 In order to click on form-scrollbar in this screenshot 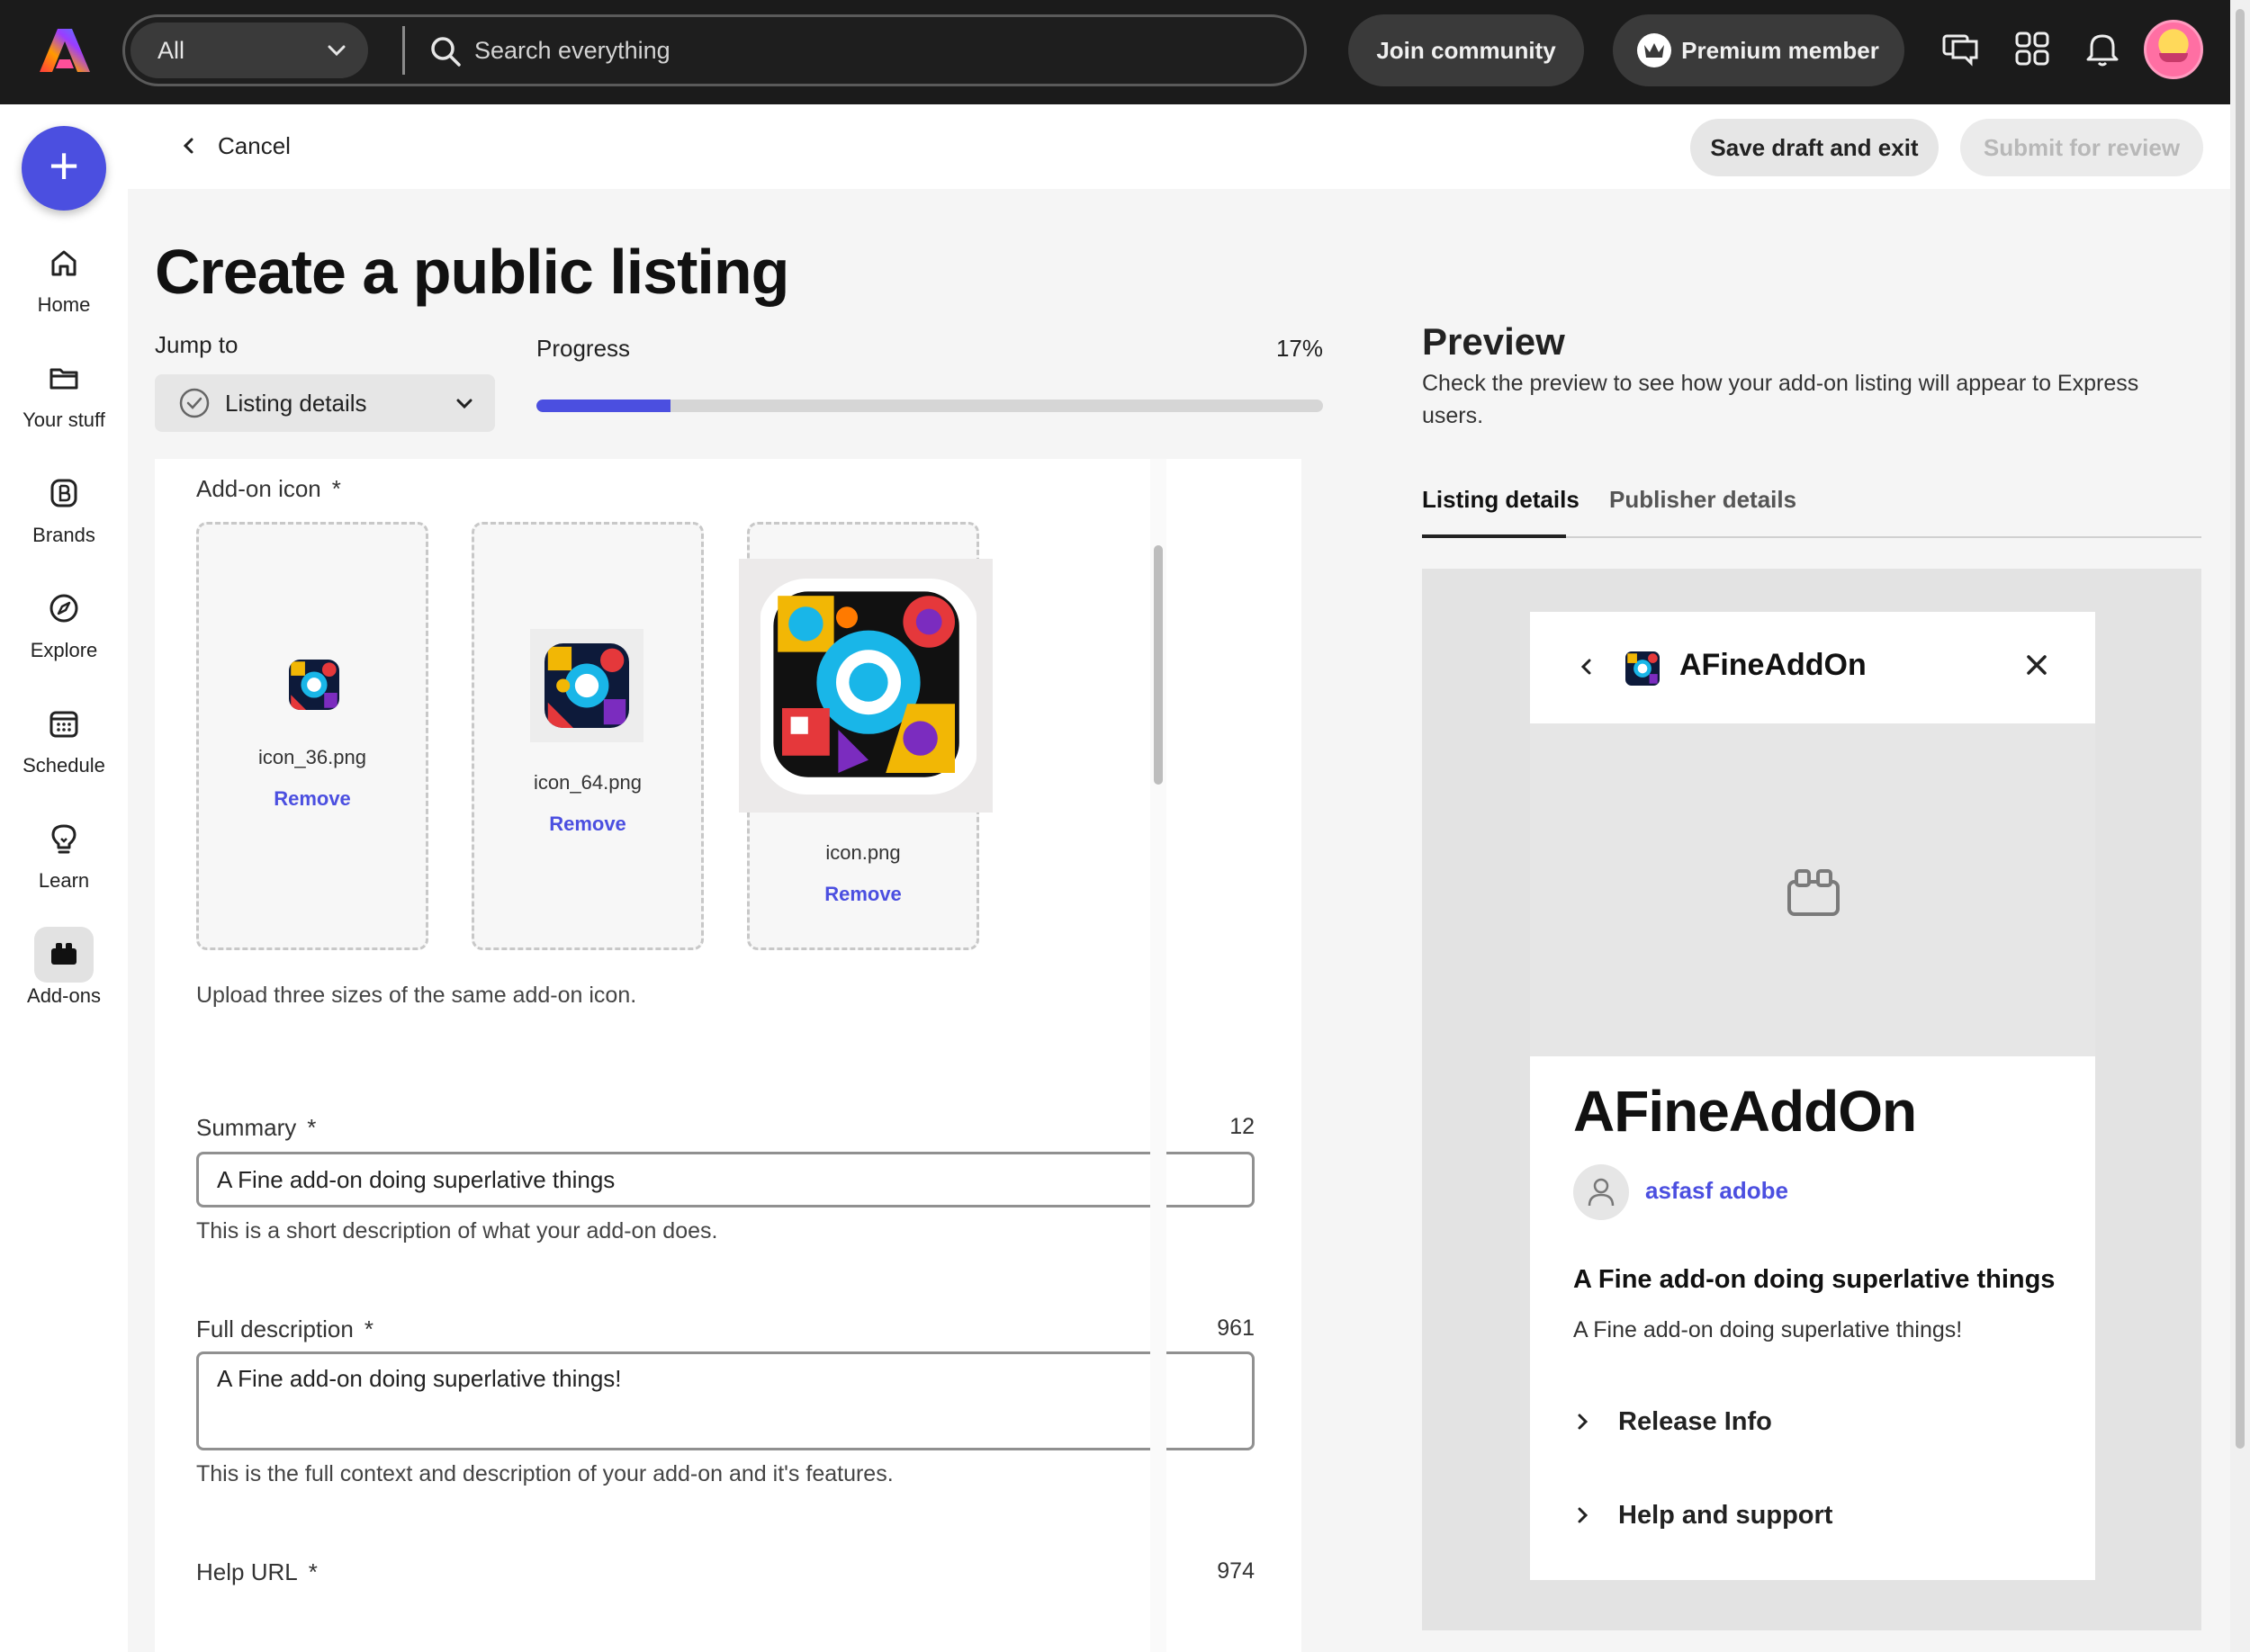, I will do `click(1158, 1056)`.